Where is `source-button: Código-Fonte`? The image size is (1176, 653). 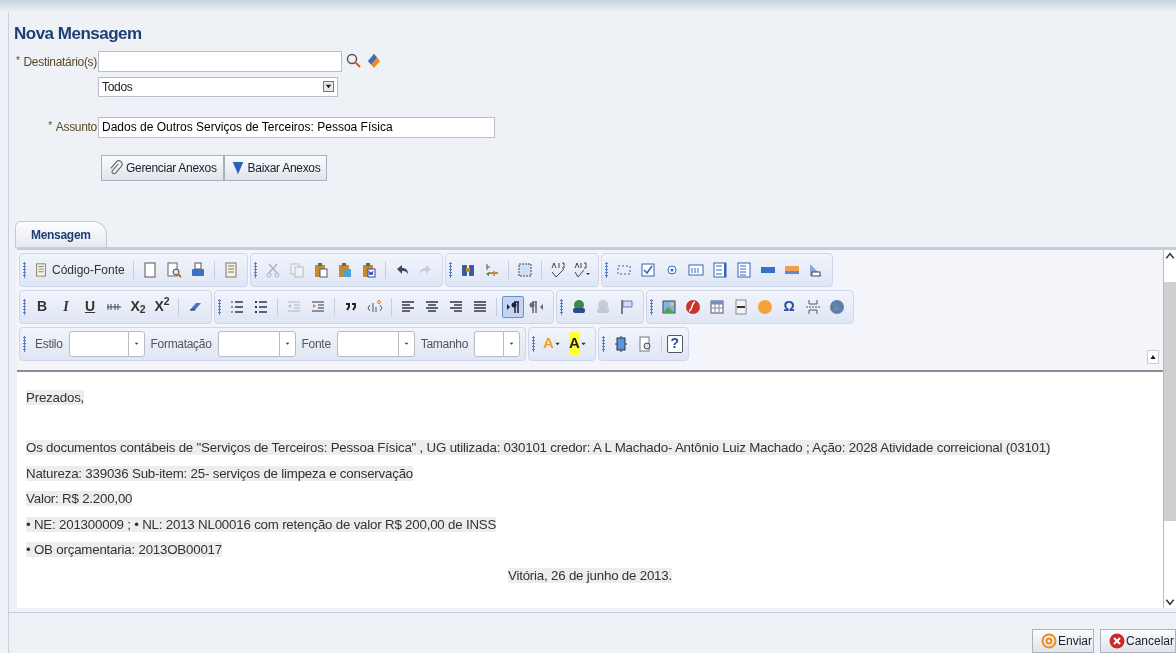 source-button: Código-Fonte is located at coordinates (79, 269).